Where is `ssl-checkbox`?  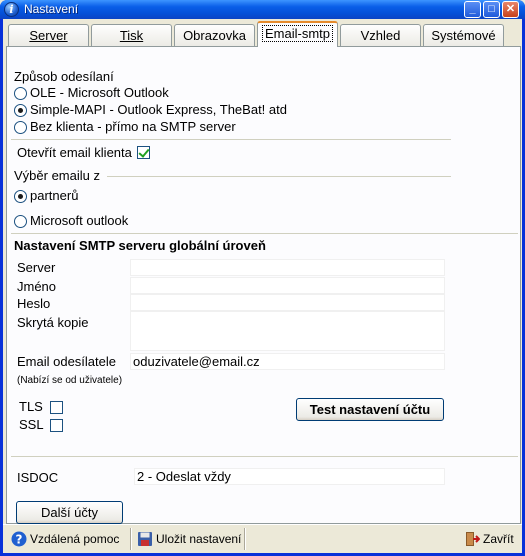 ssl-checkbox is located at coordinates (56, 425).